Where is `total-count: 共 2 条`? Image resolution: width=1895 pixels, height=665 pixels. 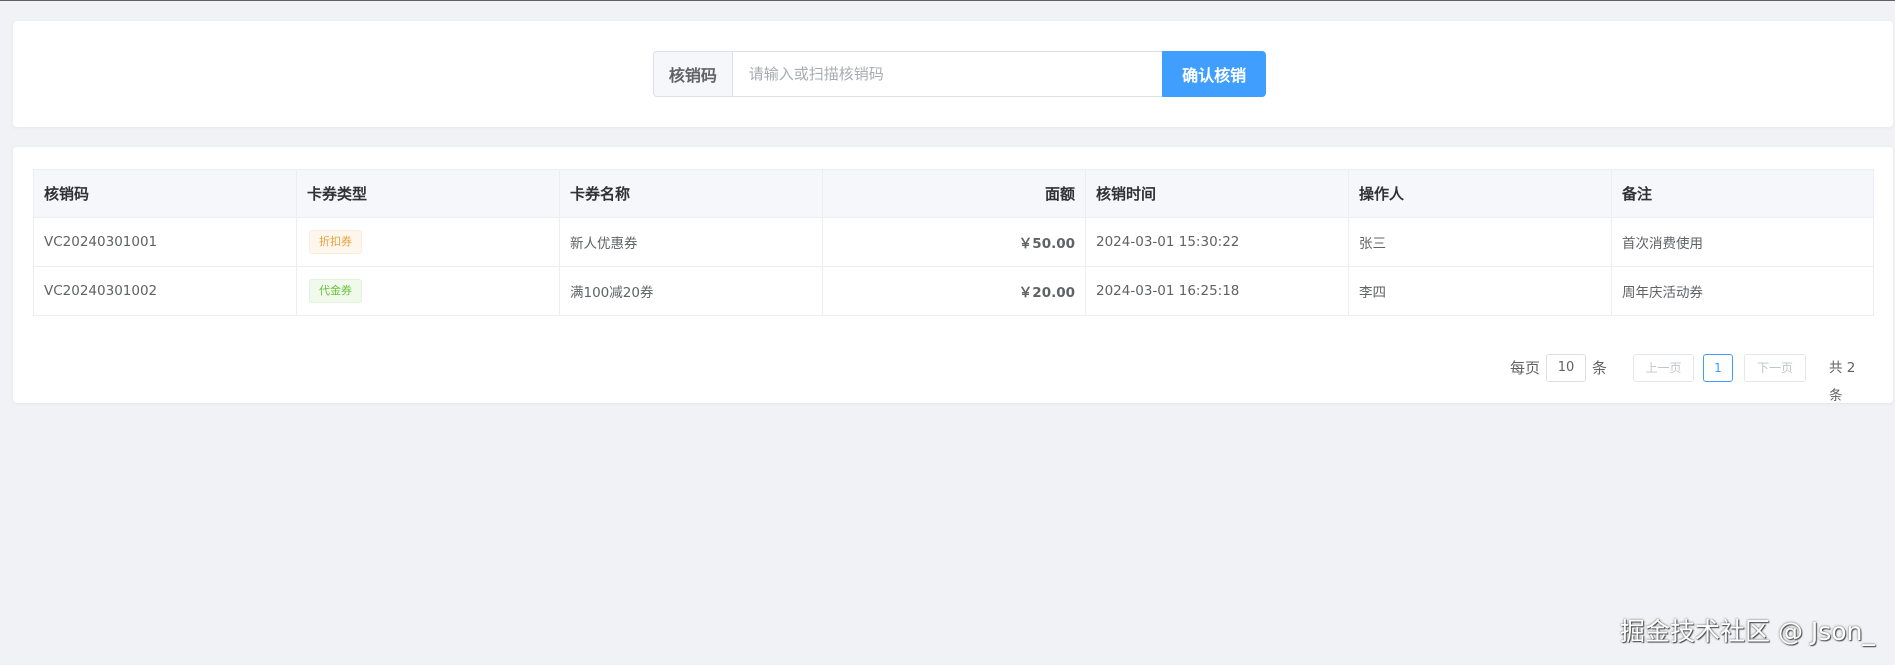
total-count: 共 2 条 is located at coordinates (1842, 382).